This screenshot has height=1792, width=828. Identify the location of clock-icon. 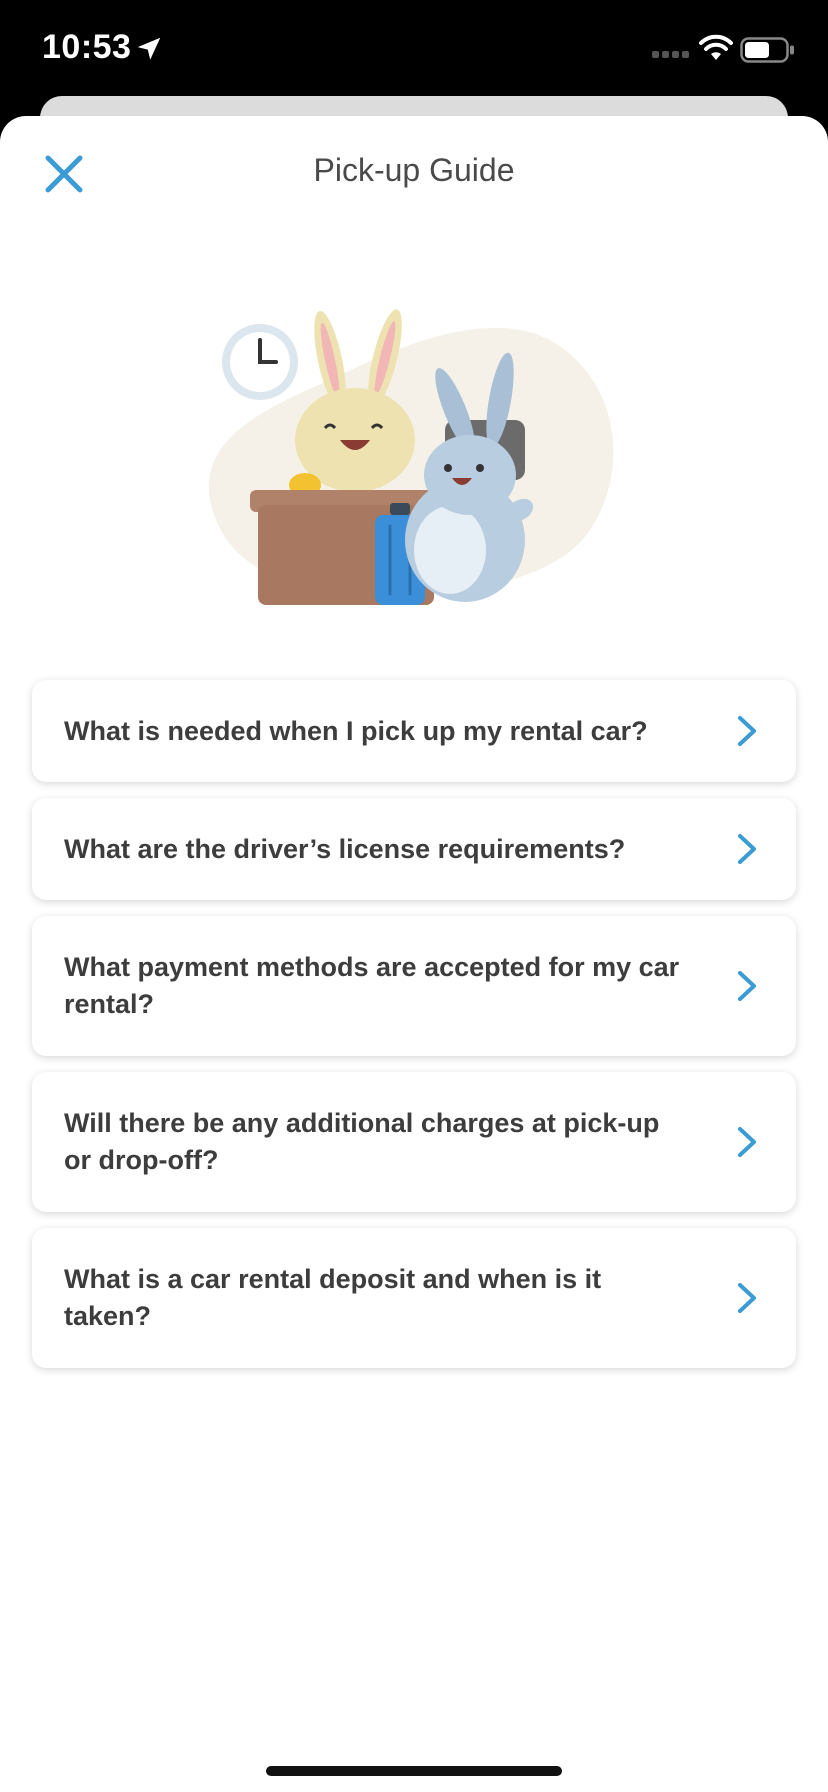
(260, 362).